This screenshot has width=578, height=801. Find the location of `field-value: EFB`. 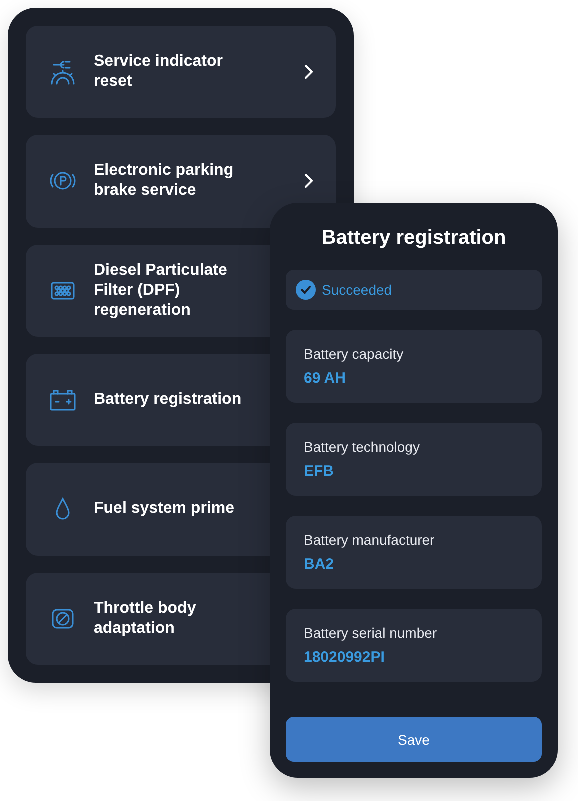

field-value: EFB is located at coordinates (319, 471).